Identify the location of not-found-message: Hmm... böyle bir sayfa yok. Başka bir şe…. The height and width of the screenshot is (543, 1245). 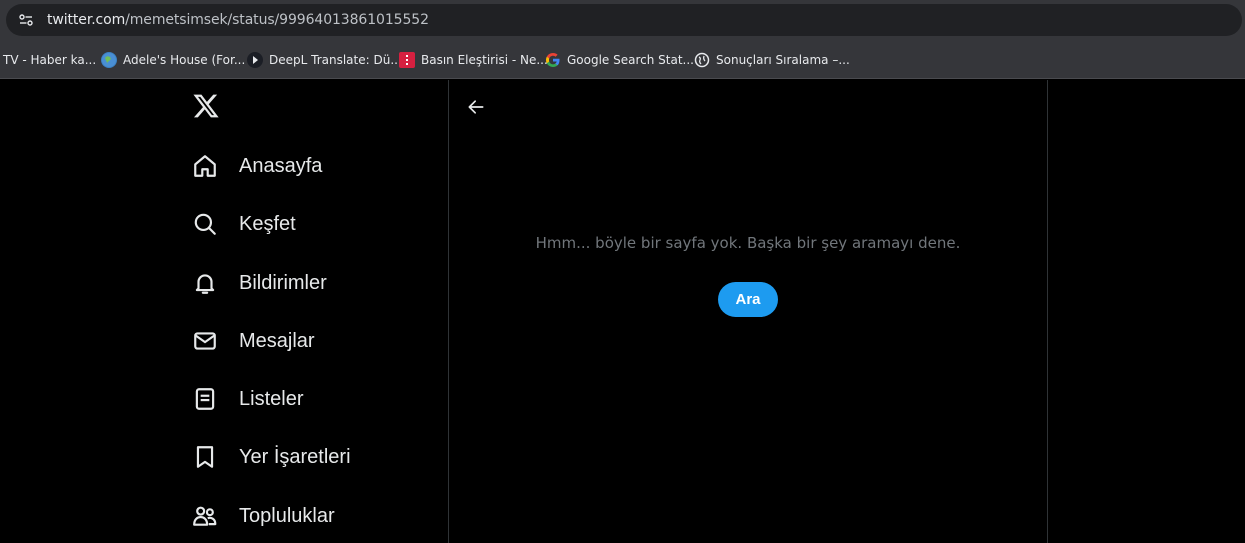
(748, 243).